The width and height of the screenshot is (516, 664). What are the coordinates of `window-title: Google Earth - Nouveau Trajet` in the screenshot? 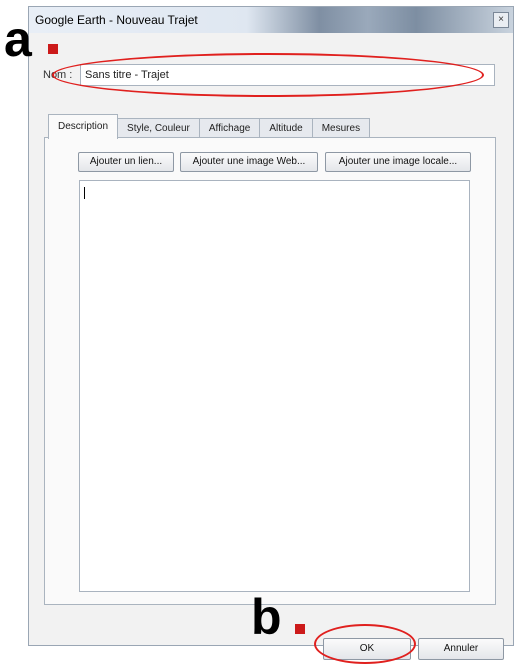 It's located at (116, 20).